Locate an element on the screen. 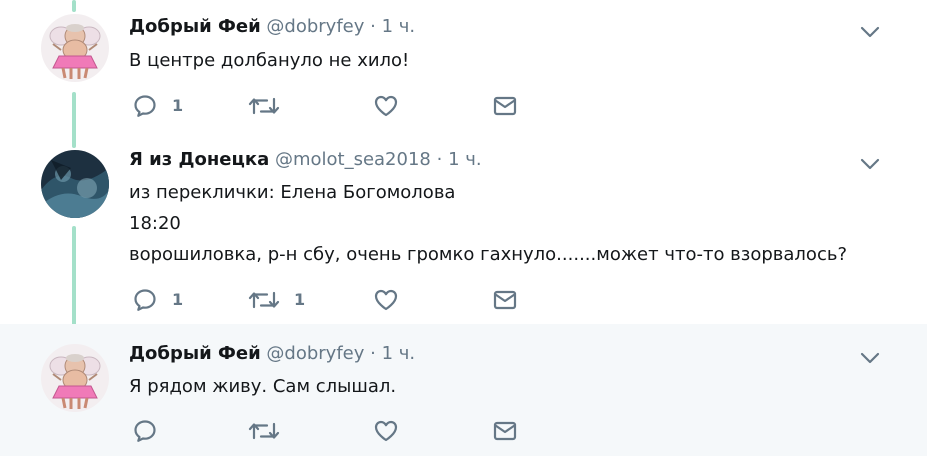 Image resolution: width=927 pixels, height=456 pixels. user-handle: @molot_sea2018 is located at coordinates (353, 159).